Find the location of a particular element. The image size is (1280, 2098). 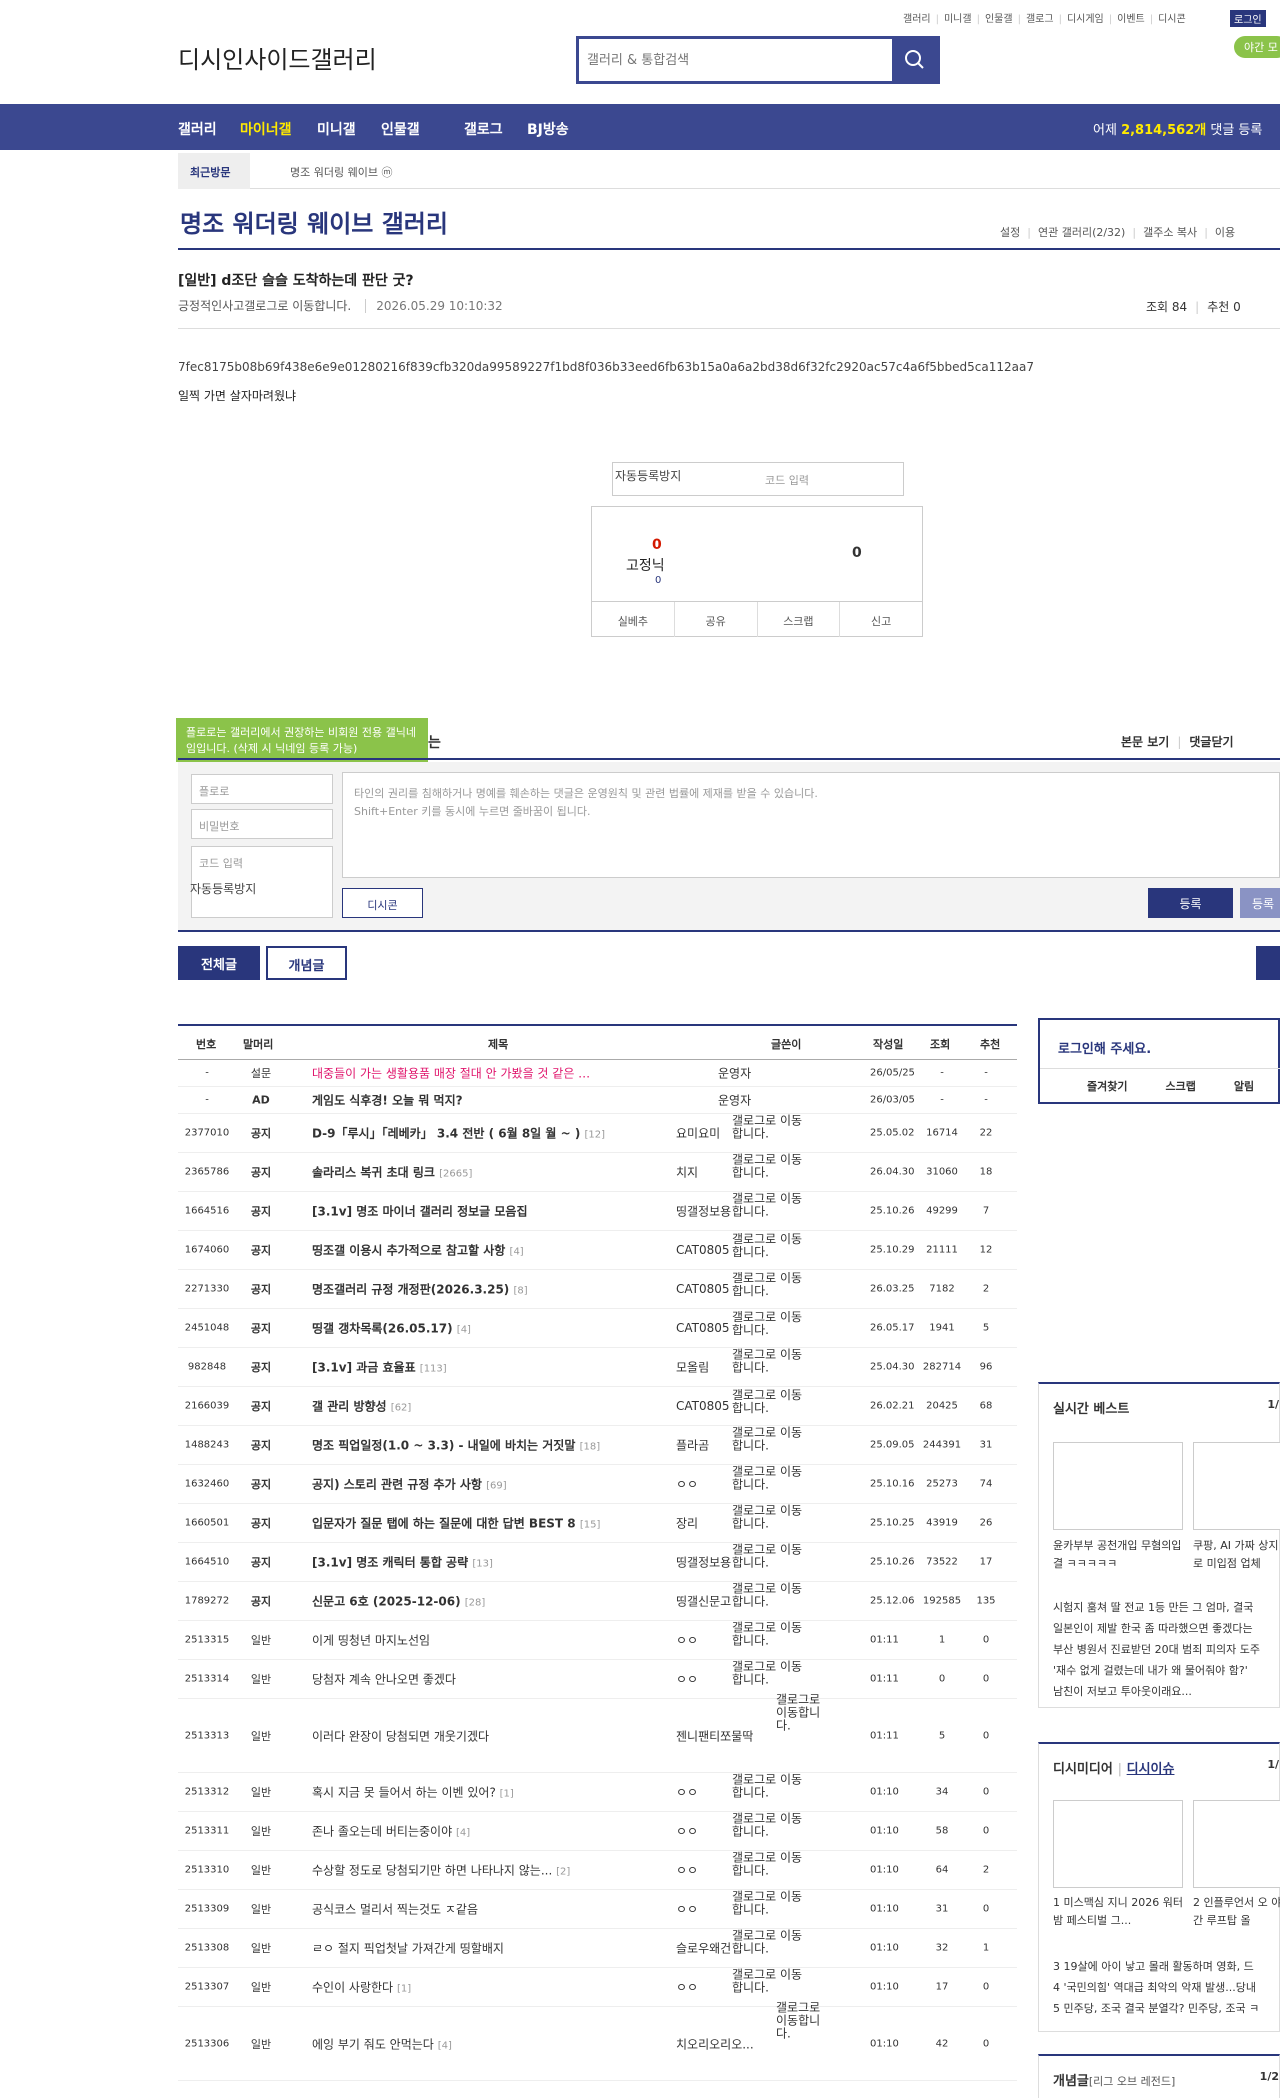

row-title-text: 존나 졸오는데 버티는중이야 is located at coordinates (382, 1832).